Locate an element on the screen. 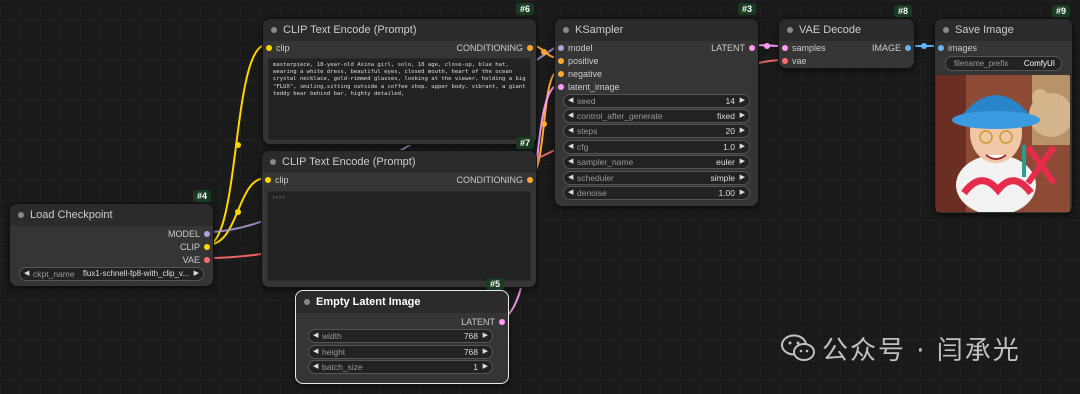  widget-height: ◀ height 768 ▶ is located at coordinates (400, 352).